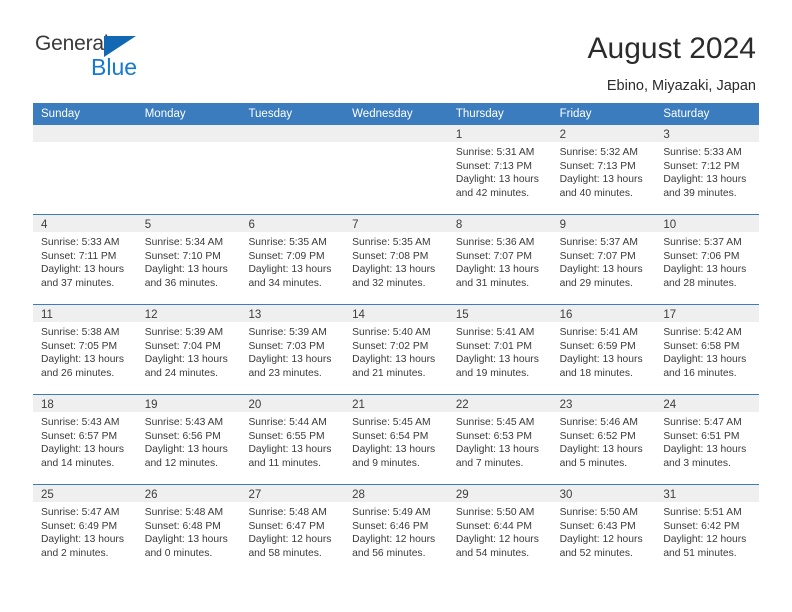  I want to click on brand-name-blue: Blue, so click(114, 67).